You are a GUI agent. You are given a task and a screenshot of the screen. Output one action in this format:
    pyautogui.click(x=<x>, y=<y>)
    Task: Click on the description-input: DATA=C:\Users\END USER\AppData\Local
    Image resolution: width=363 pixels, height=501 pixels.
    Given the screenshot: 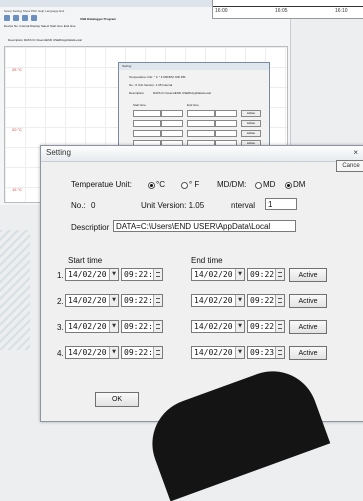 What is the action you would take?
    pyautogui.click(x=204, y=226)
    